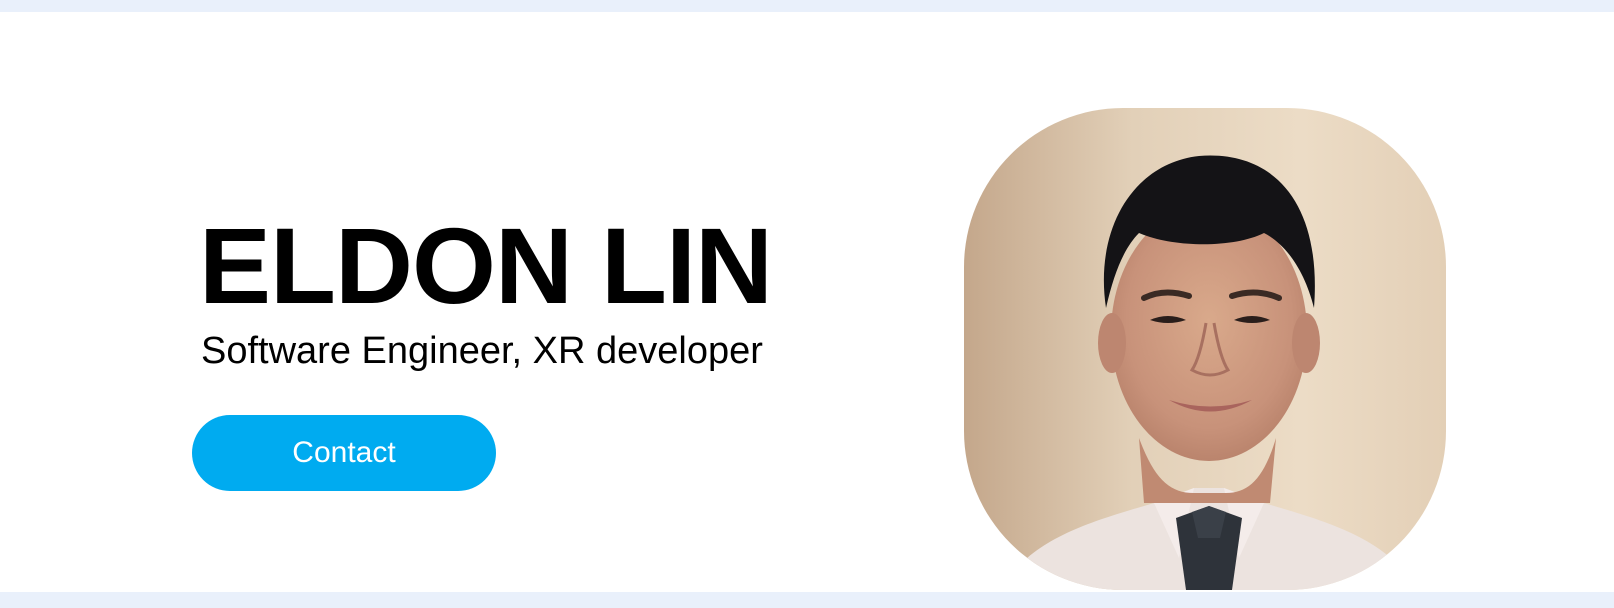 This screenshot has width=1614, height=608. Describe the element at coordinates (482, 351) in the screenshot. I see `hero-role: Software Engineer, XR developer` at that location.